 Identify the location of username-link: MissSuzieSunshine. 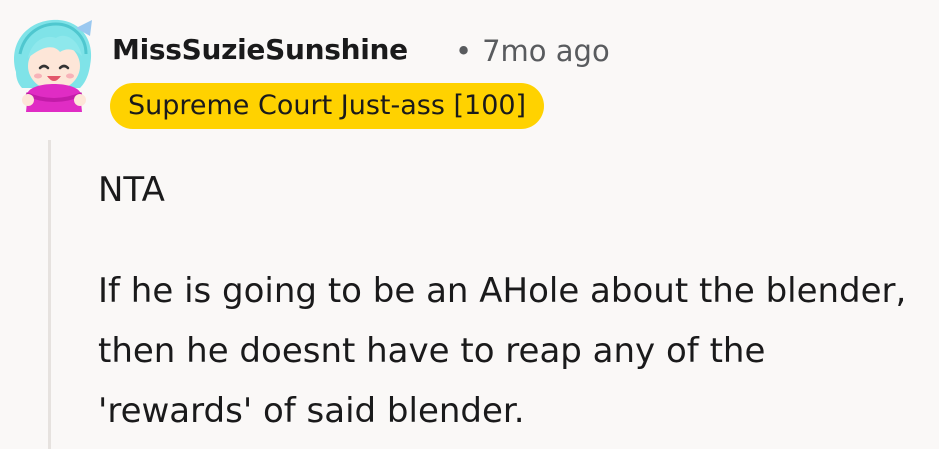
(260, 49).